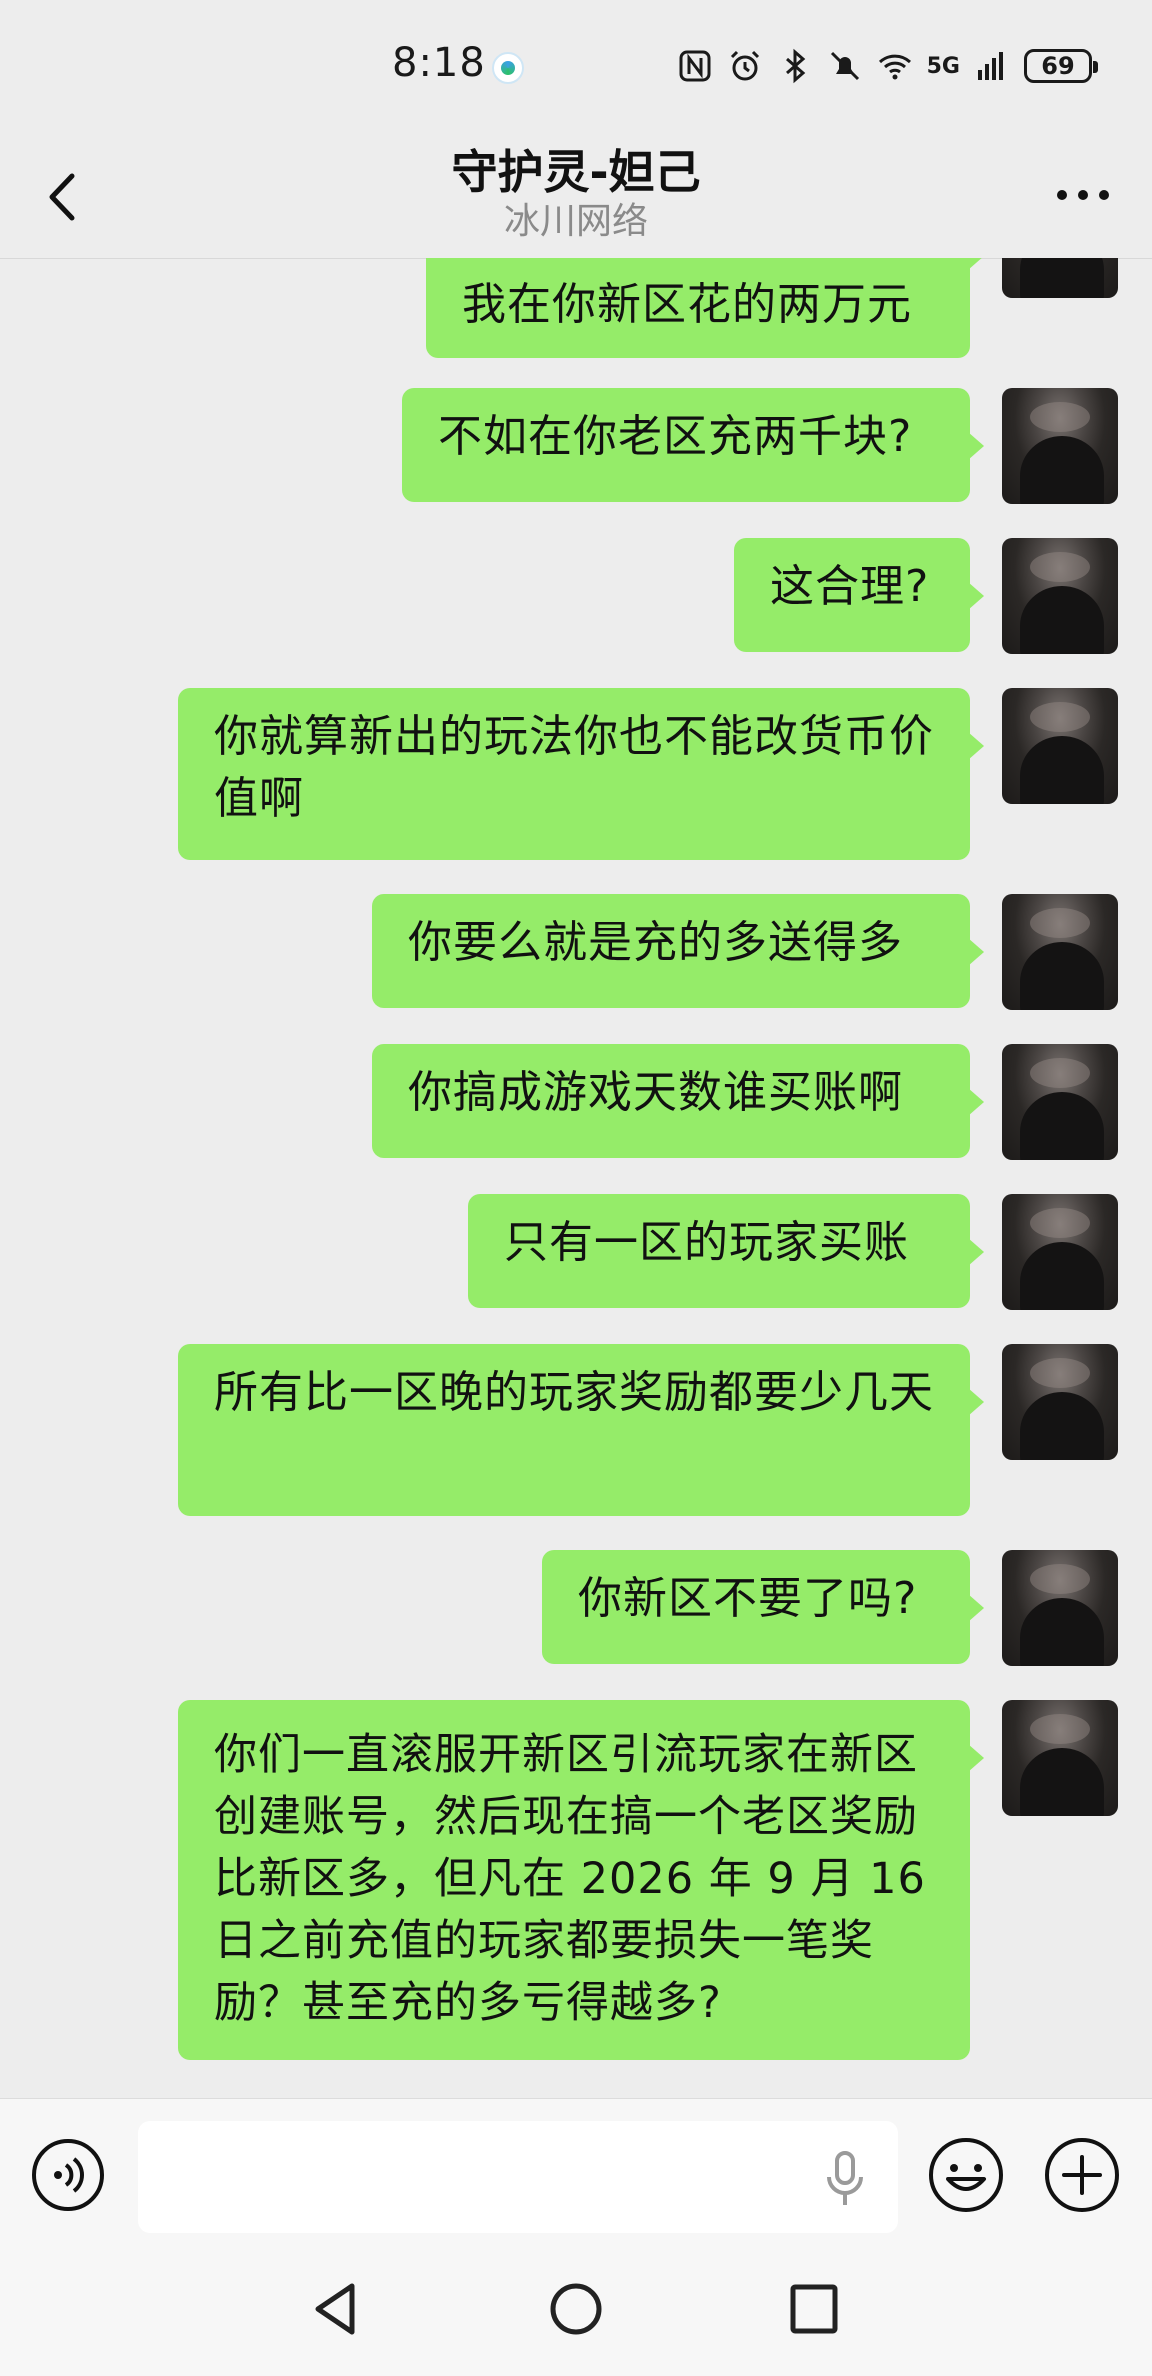  Describe the element at coordinates (1061, 66) in the screenshot. I see `battery-icon: 69` at that location.